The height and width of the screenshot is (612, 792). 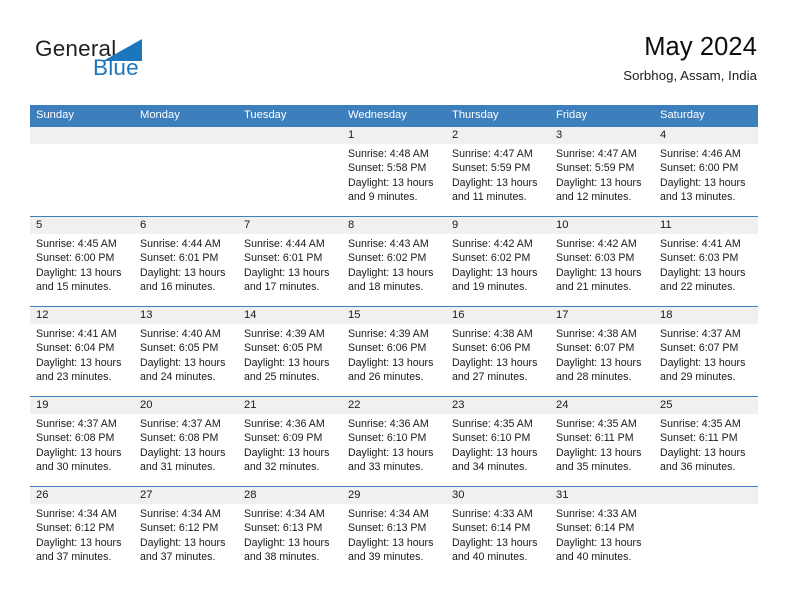 What do you see at coordinates (602, 135) in the screenshot?
I see `day-number: 3` at bounding box center [602, 135].